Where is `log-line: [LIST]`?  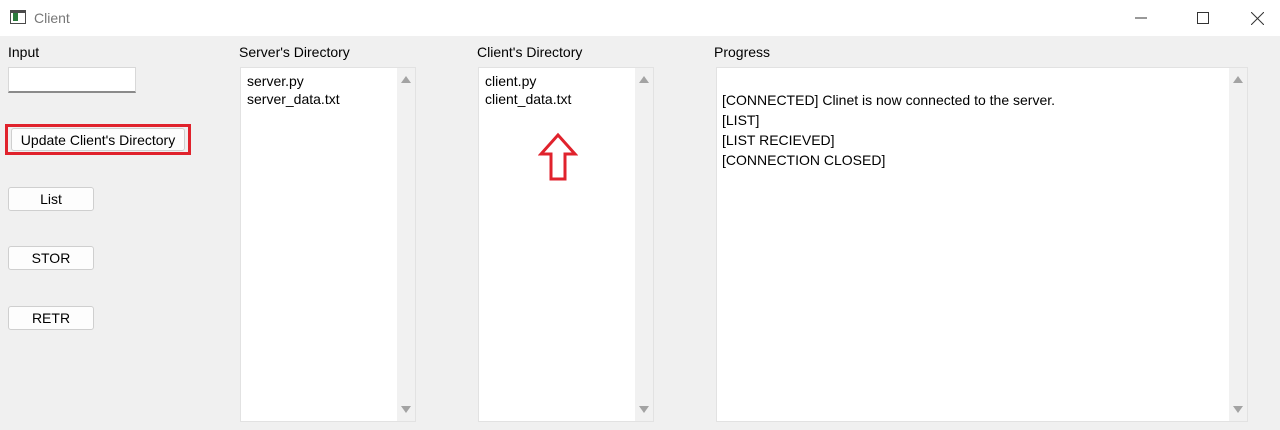
log-line: [LIST] is located at coordinates (741, 120).